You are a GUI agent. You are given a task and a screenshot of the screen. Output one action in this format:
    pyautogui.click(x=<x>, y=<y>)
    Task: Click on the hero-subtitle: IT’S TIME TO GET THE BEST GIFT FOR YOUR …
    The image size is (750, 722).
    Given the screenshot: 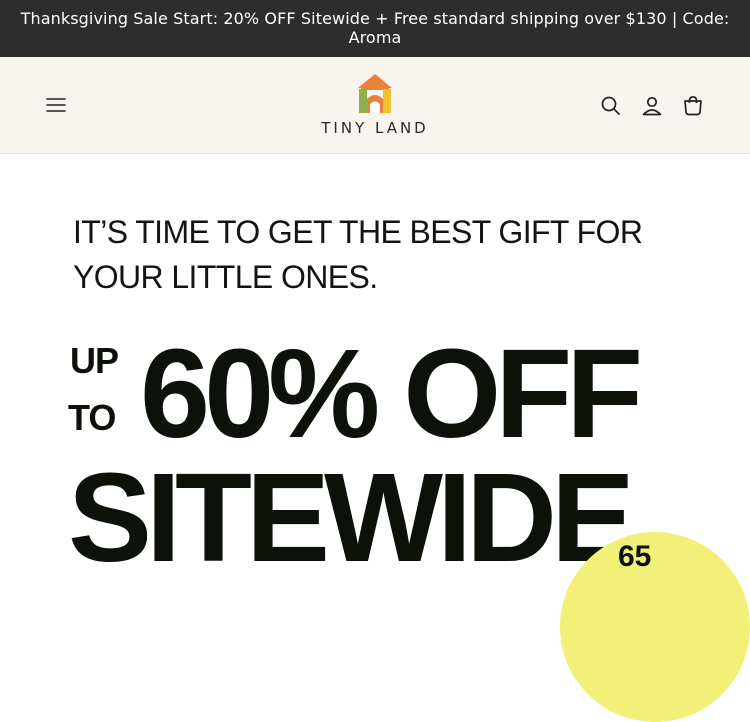 What is the action you would take?
    pyautogui.click(x=358, y=254)
    